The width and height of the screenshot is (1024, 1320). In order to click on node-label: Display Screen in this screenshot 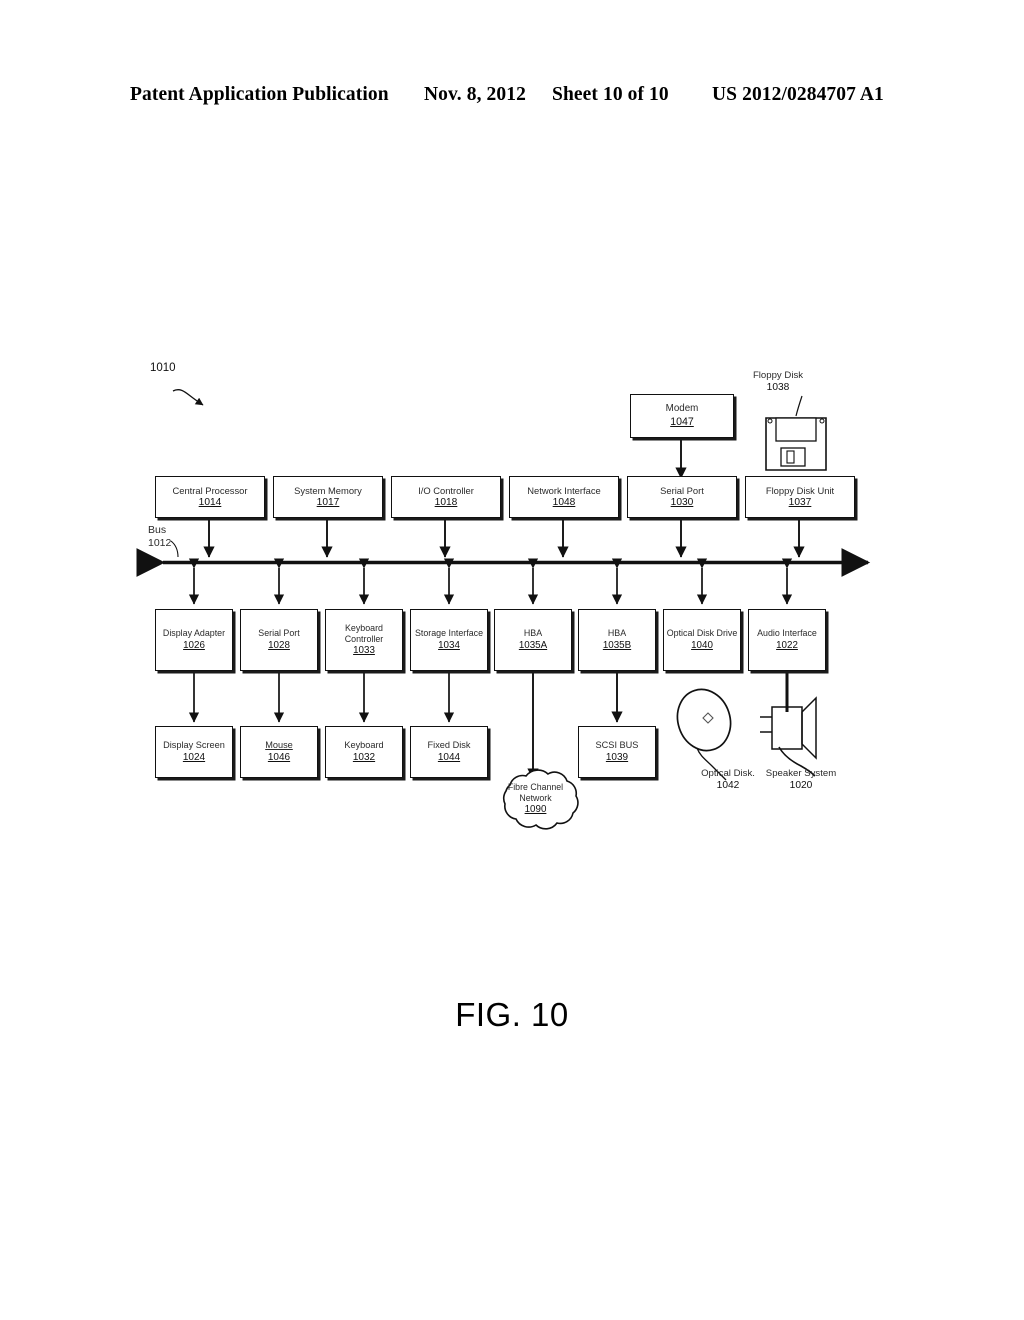, I will do `click(194, 745)`.